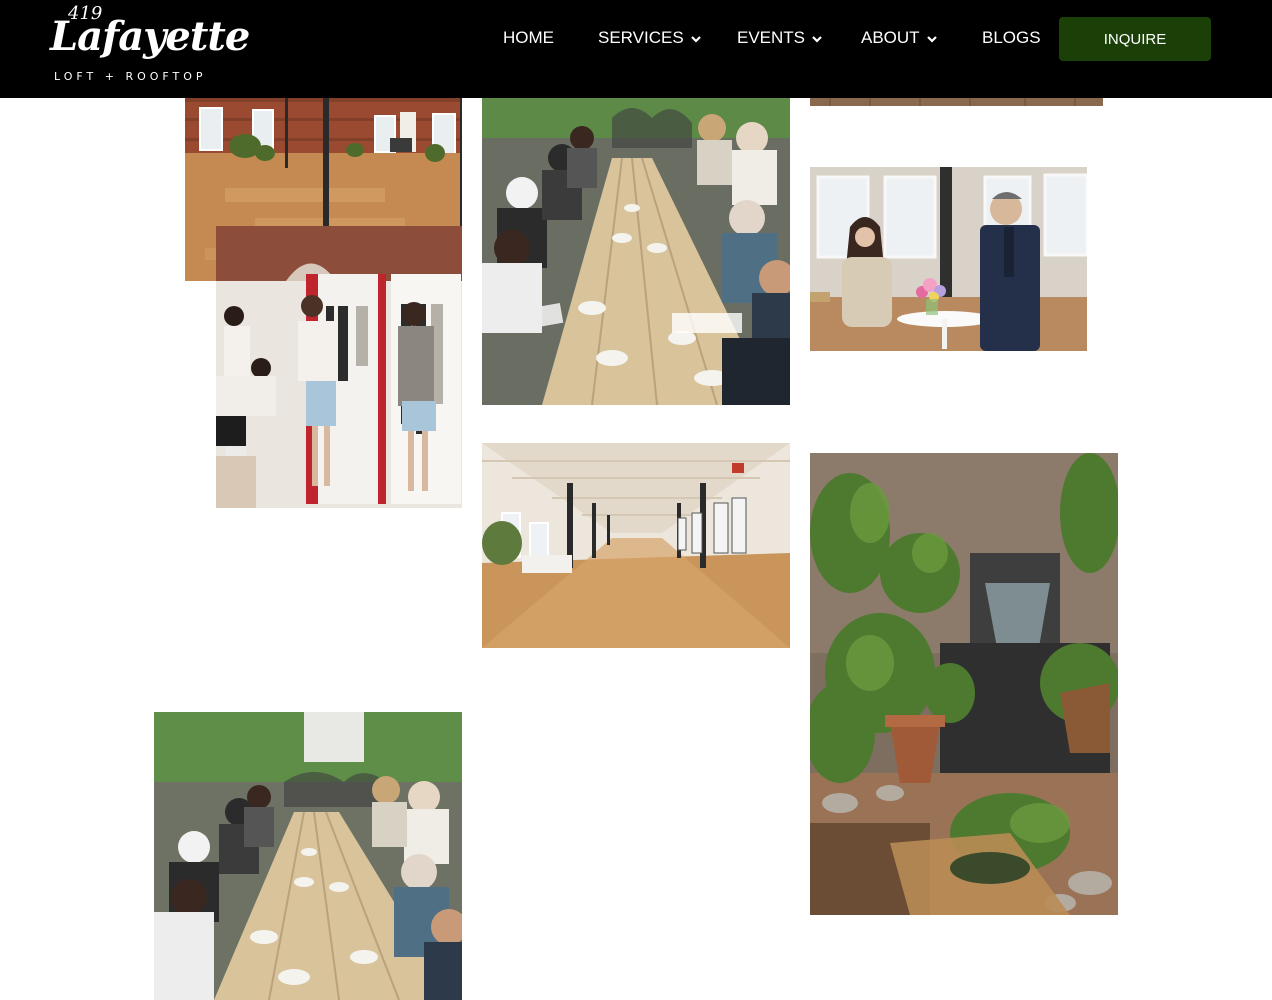  I want to click on nav-item-home: HOME, so click(528, 38).